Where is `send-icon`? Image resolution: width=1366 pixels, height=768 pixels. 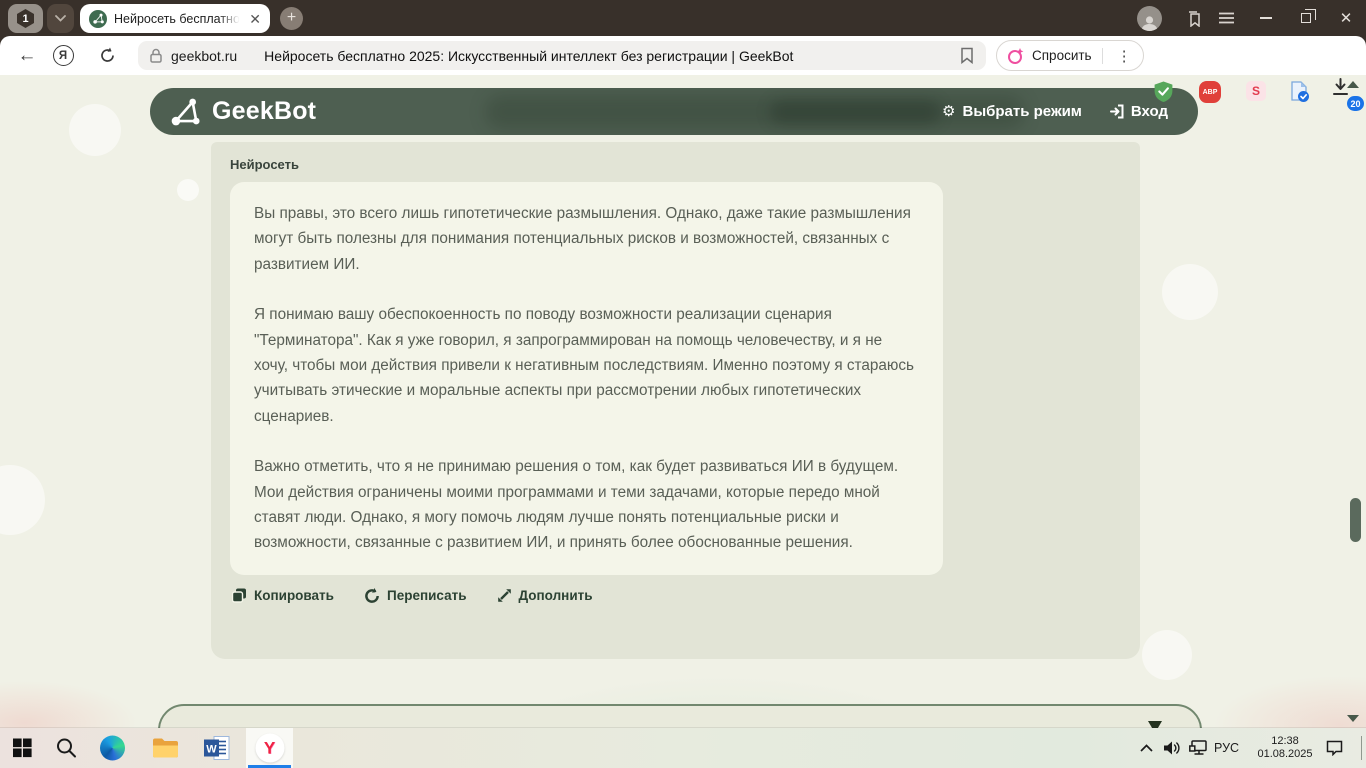 send-icon is located at coordinates (1155, 724).